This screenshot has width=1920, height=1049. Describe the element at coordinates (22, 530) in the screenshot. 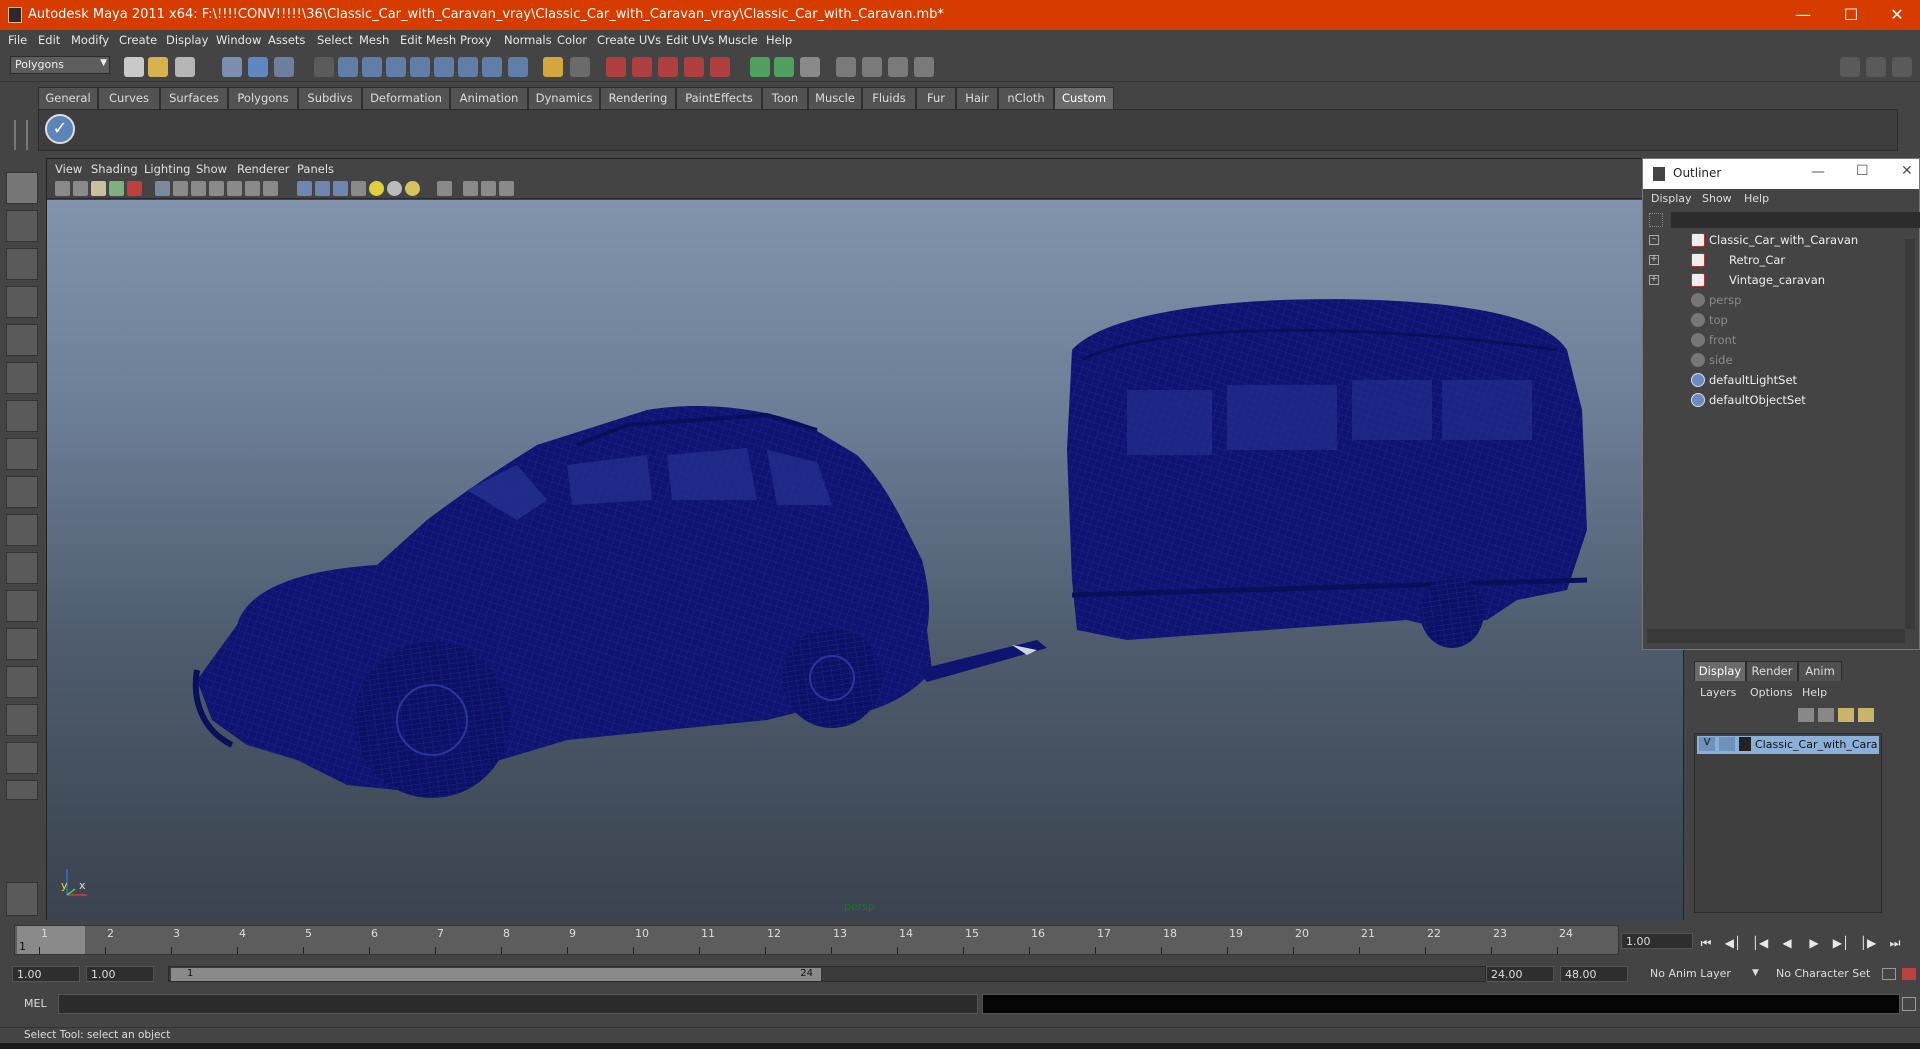

I see `last-tool-icon` at that location.